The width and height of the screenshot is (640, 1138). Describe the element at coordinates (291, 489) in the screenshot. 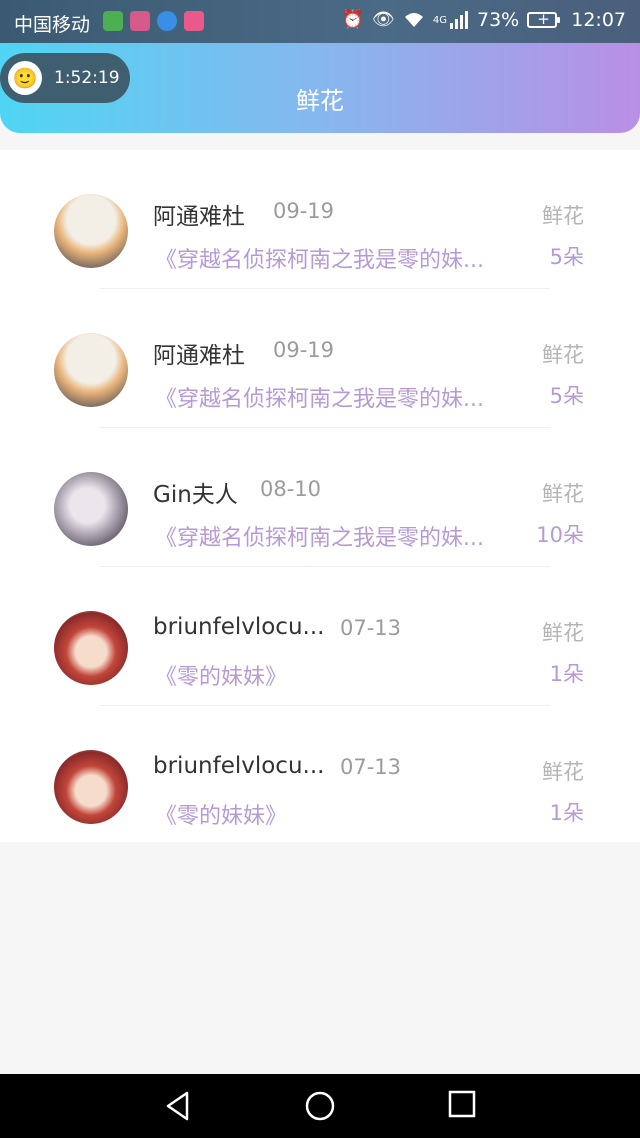

I see `gift-date: 08-10` at that location.